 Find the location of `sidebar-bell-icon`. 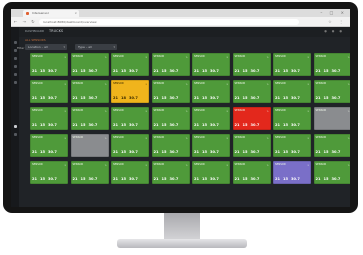

sidebar-bell-icon is located at coordinates (15, 74).